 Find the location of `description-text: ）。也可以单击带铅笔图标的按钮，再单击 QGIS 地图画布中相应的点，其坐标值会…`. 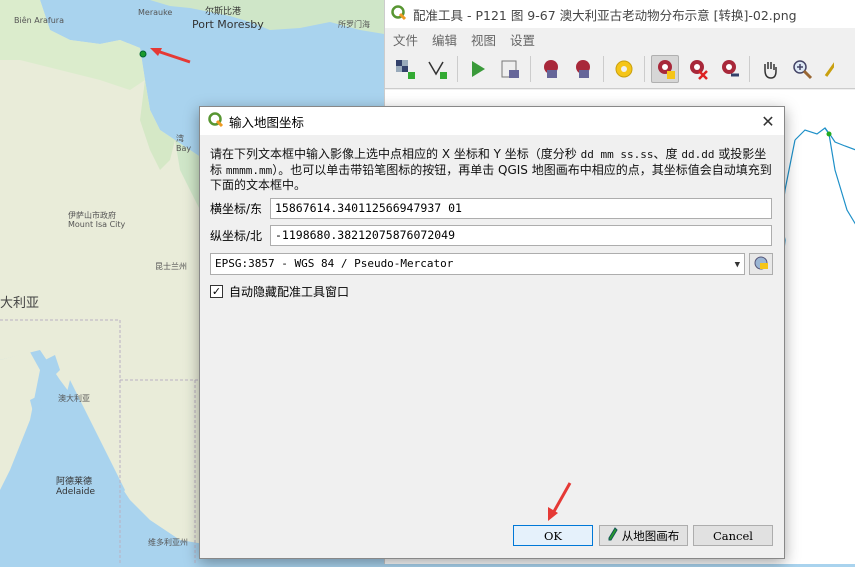

description-text: ）。也可以单击带铅笔图标的按钮，再单击 QGIS 地图画布中相应的点，其坐标值会… is located at coordinates (491, 177).